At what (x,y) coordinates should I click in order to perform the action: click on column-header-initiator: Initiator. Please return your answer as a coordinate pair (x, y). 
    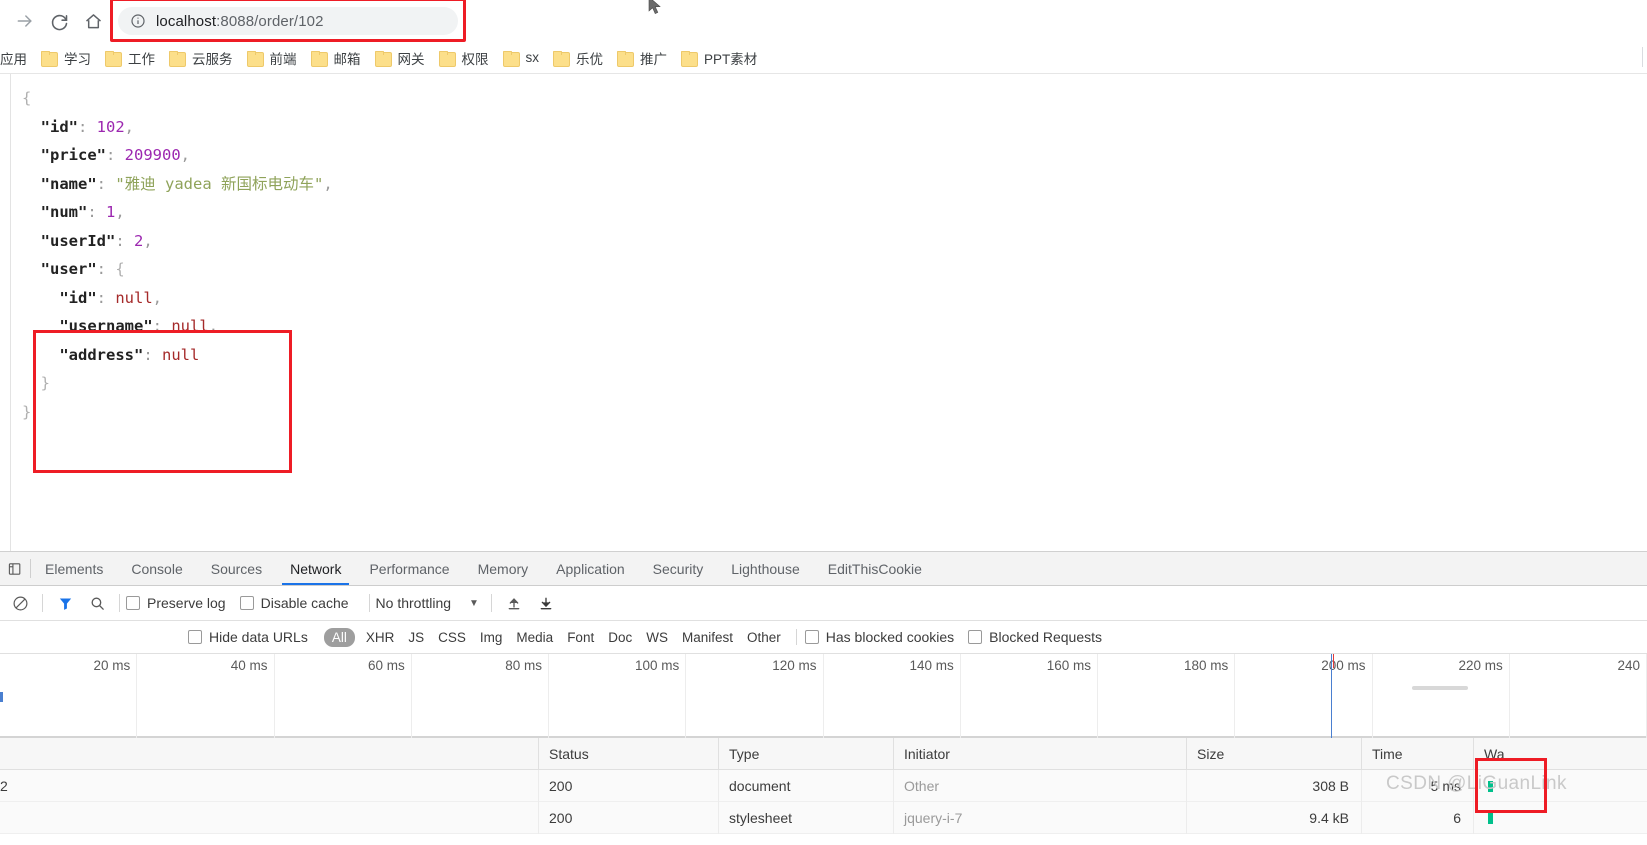
    Looking at the image, I should click on (1039, 753).